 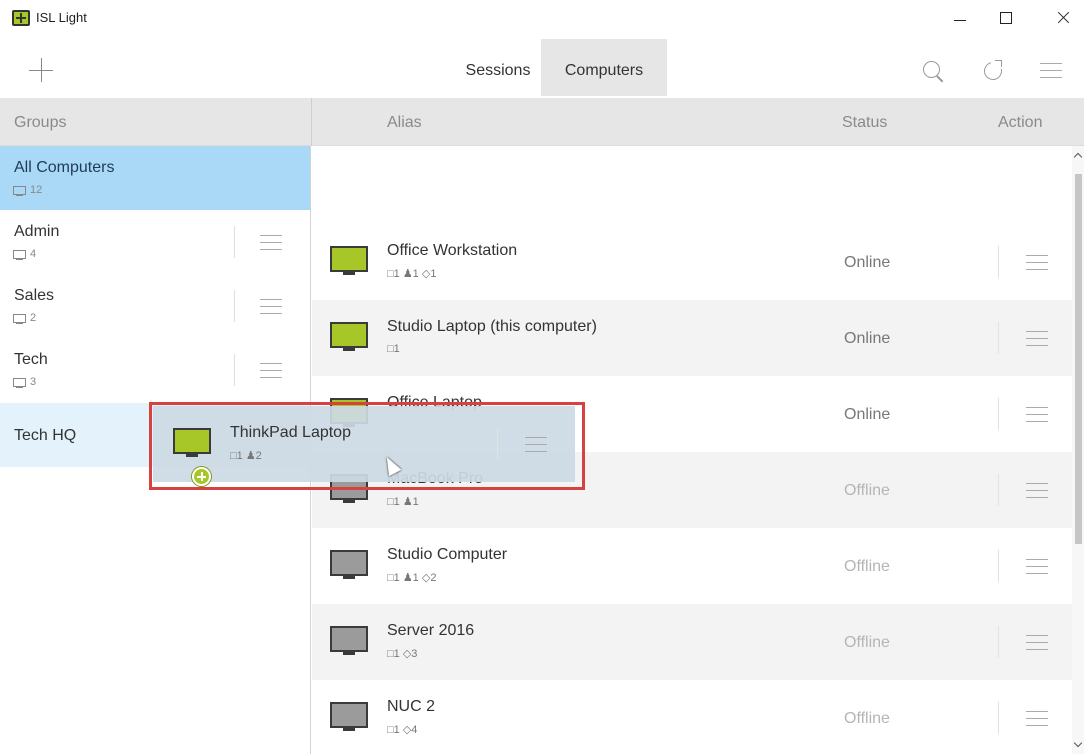 I want to click on scroll-down-icon, so click(x=1078, y=743).